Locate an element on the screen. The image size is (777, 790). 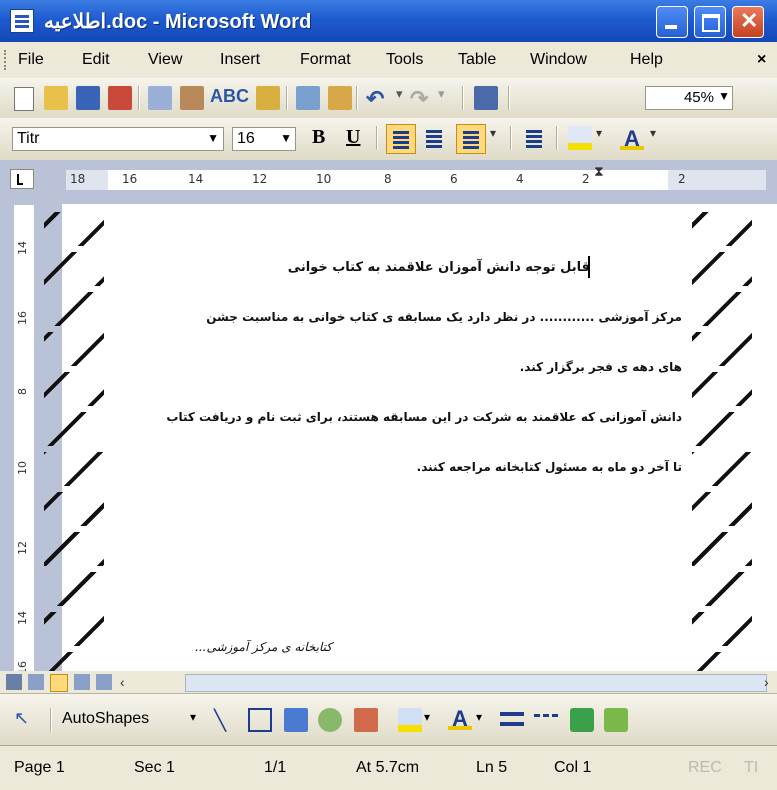
save-icon is located at coordinates (88, 98).